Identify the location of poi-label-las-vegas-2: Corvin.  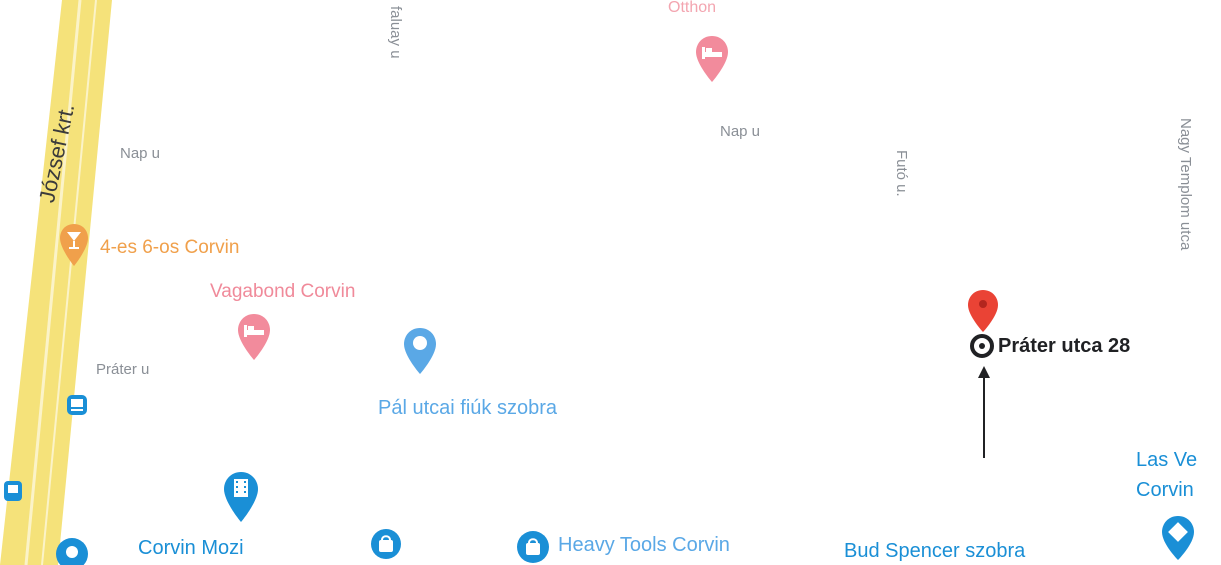
(1165, 490).